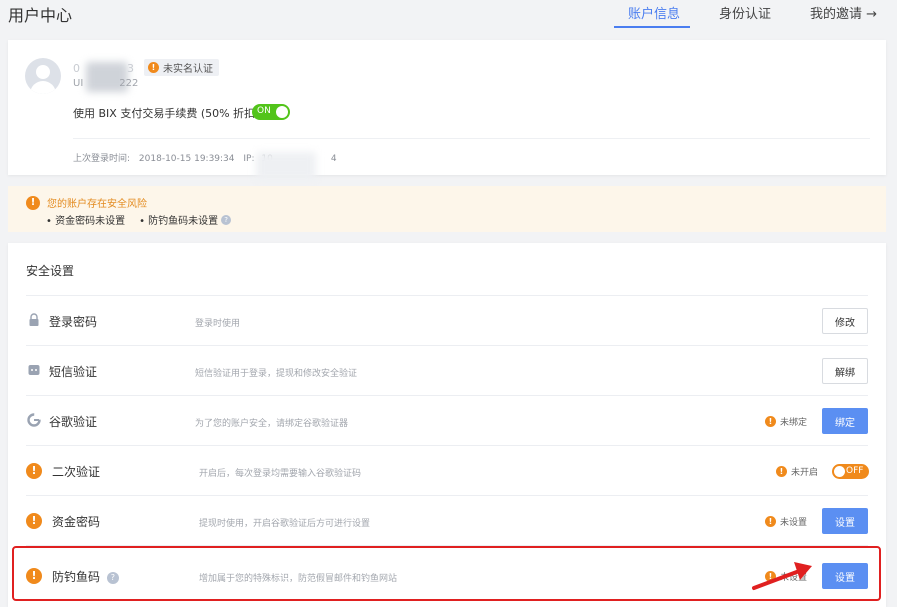 The width and height of the screenshot is (897, 607). What do you see at coordinates (34, 420) in the screenshot?
I see `google-icon` at bounding box center [34, 420].